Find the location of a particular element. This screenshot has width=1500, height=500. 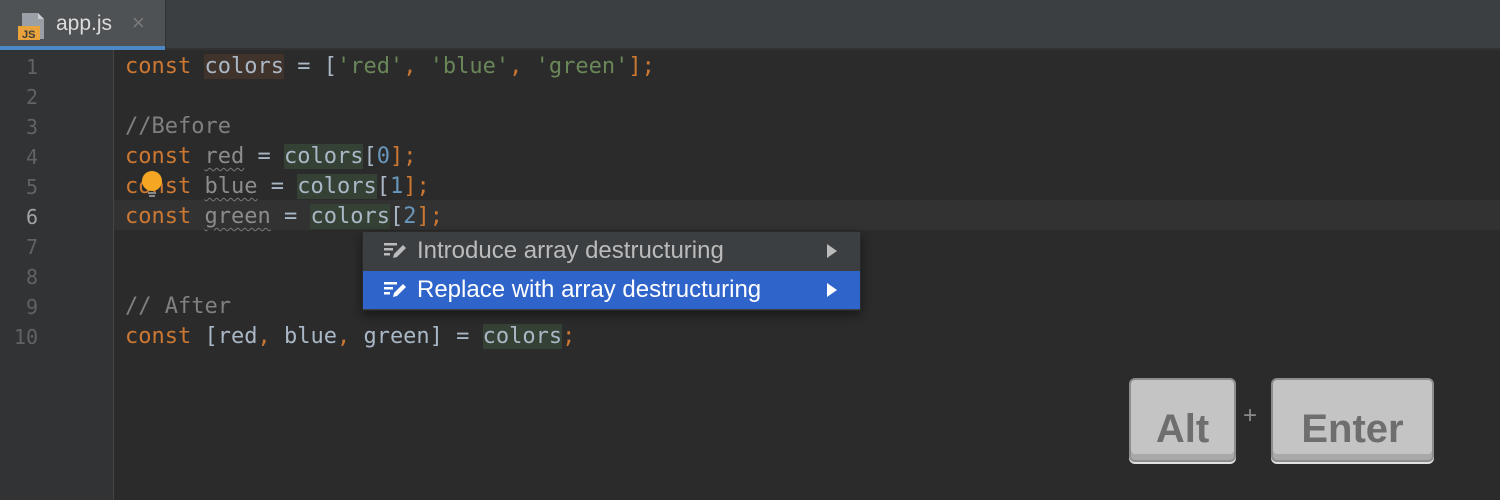

line-number-gutter: 1 2 3 4 5 6 7 8 9 10 is located at coordinates (57, 275).